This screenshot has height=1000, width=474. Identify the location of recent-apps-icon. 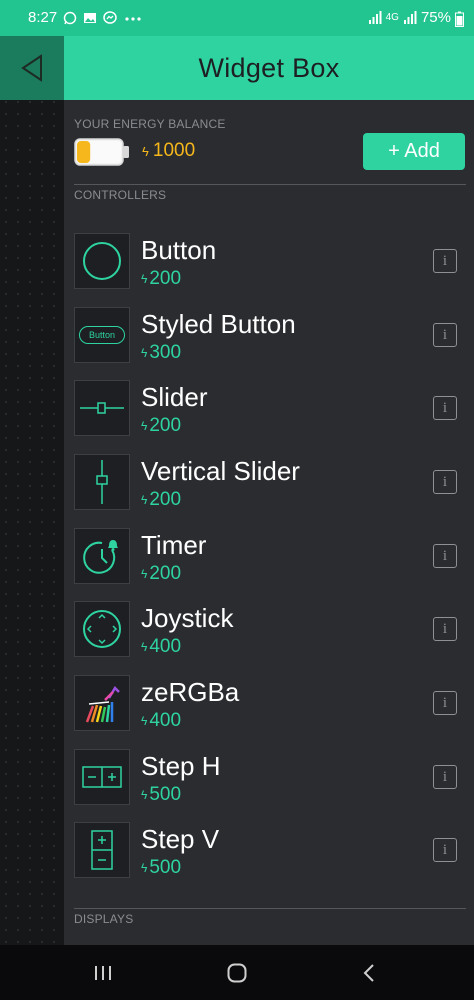
(103, 973).